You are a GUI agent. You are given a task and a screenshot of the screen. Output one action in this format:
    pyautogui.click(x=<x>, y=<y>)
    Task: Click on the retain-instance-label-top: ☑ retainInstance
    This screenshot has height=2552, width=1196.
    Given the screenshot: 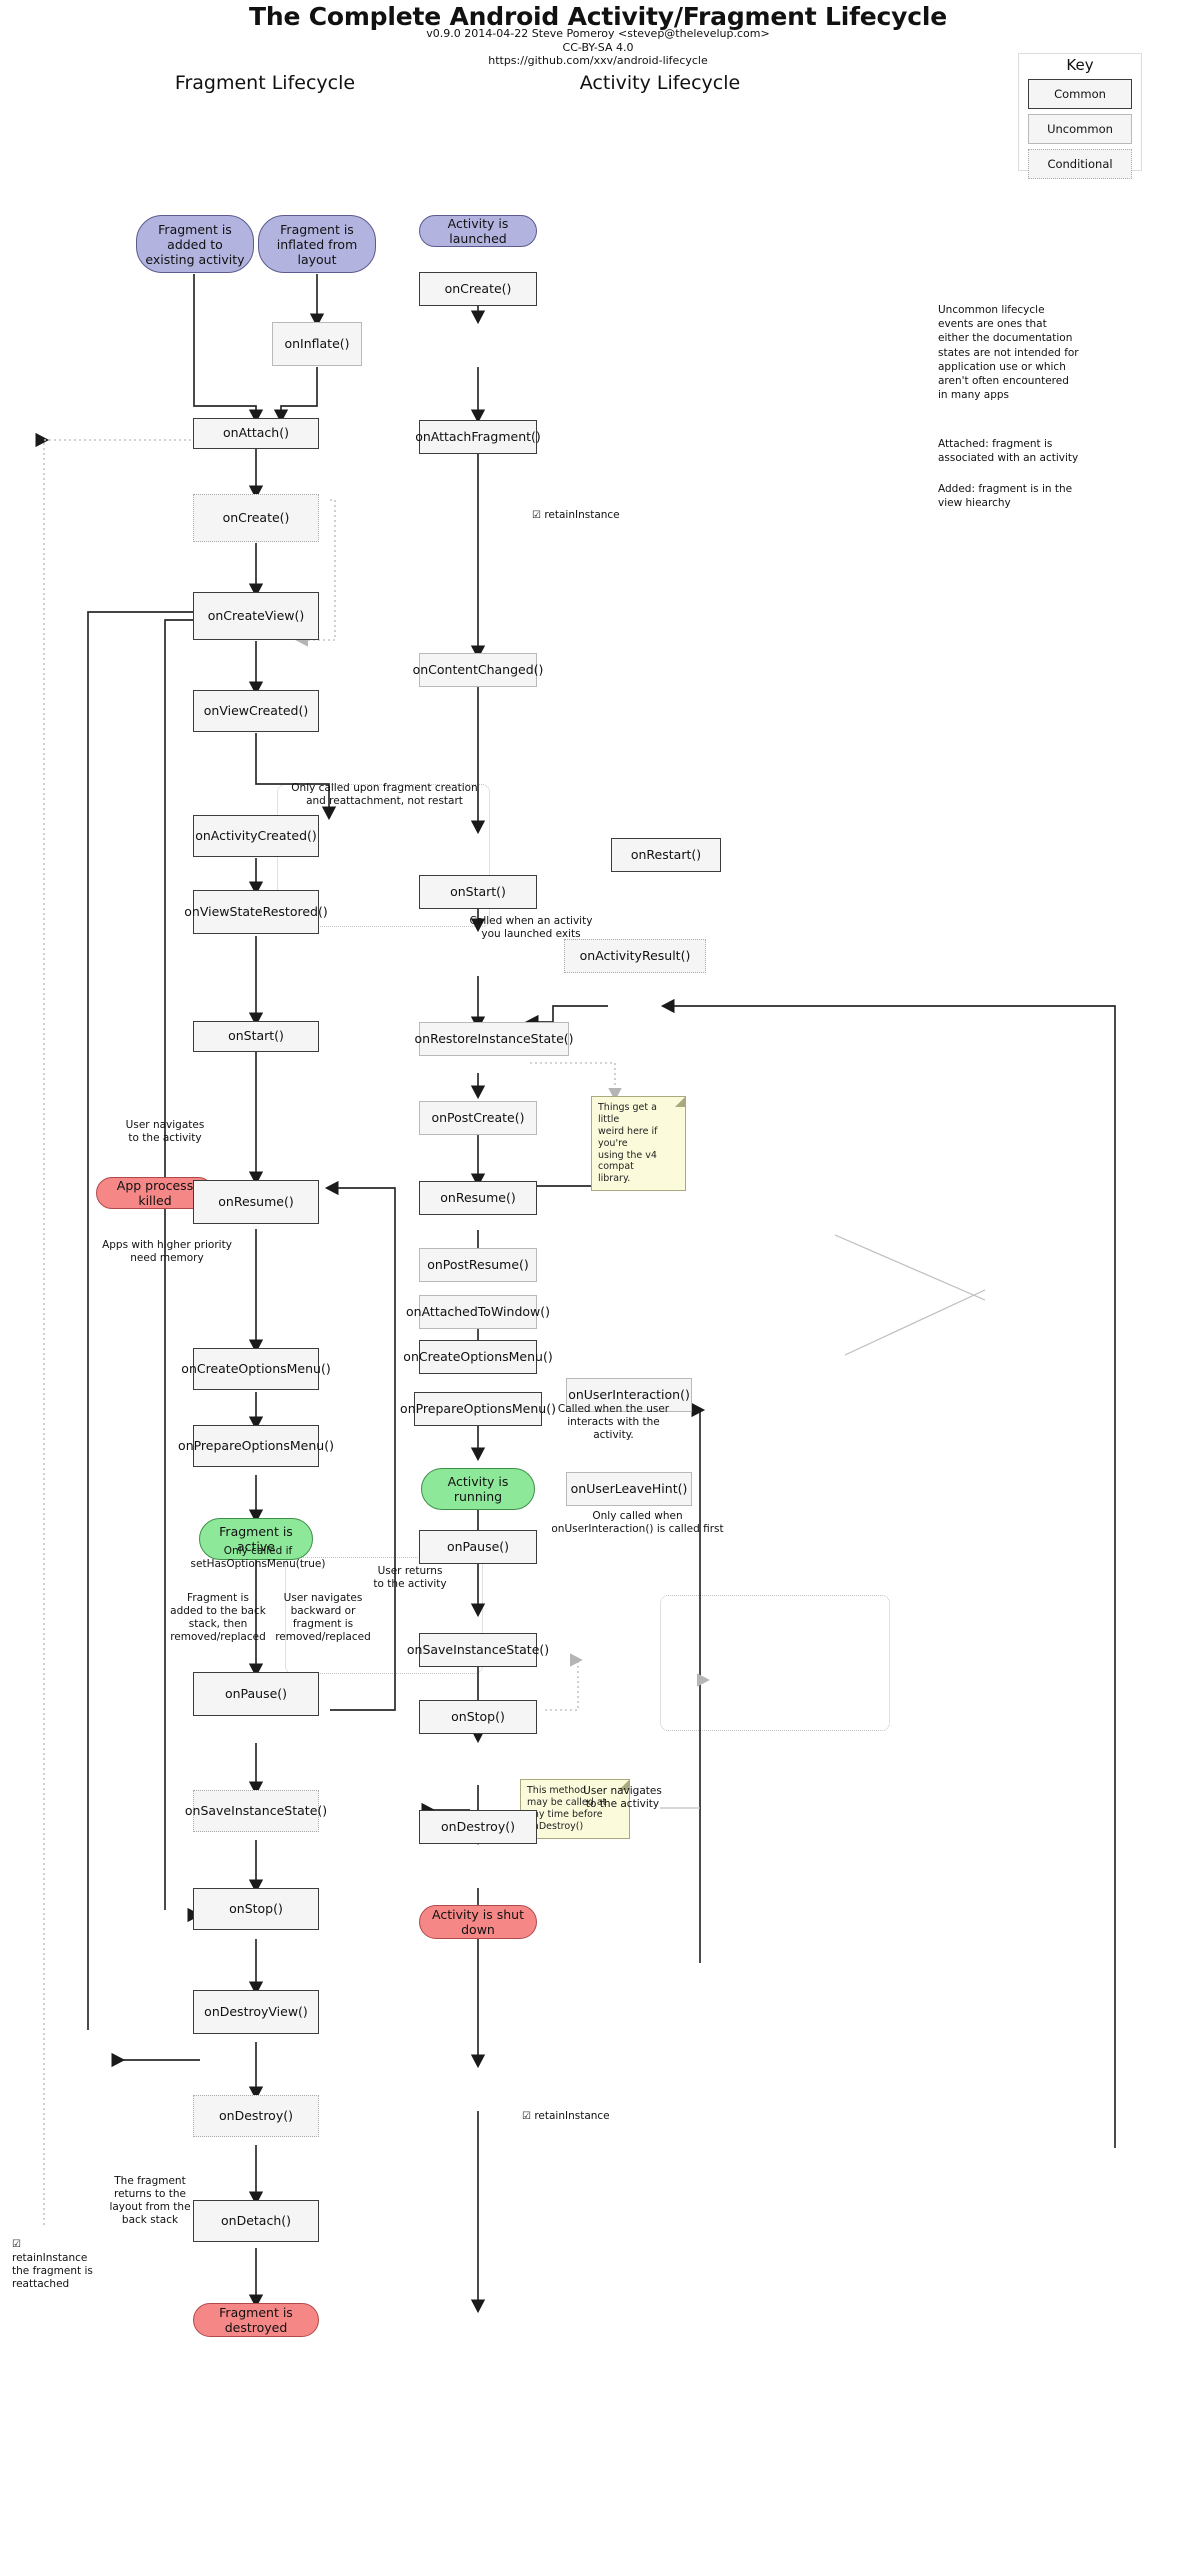 What is the action you would take?
    pyautogui.click(x=576, y=515)
    